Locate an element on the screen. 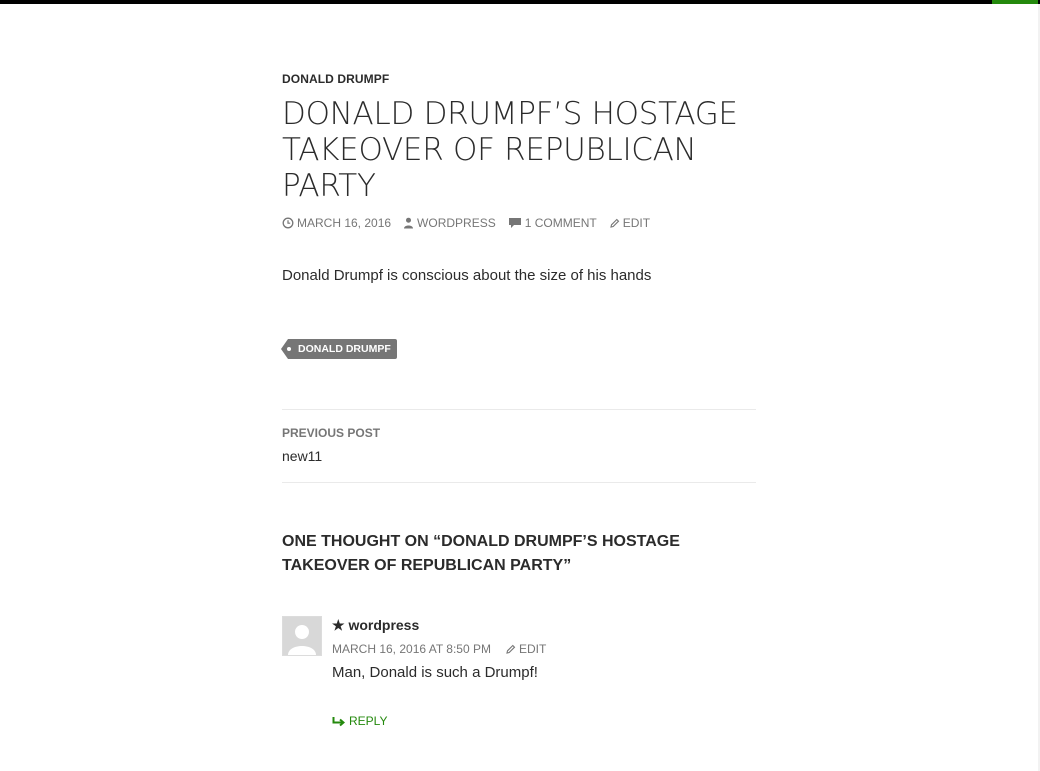 Image resolution: width=1040 pixels, height=771 pixels. previous-post-label: PREVIOUS POST is located at coordinates (331, 433).